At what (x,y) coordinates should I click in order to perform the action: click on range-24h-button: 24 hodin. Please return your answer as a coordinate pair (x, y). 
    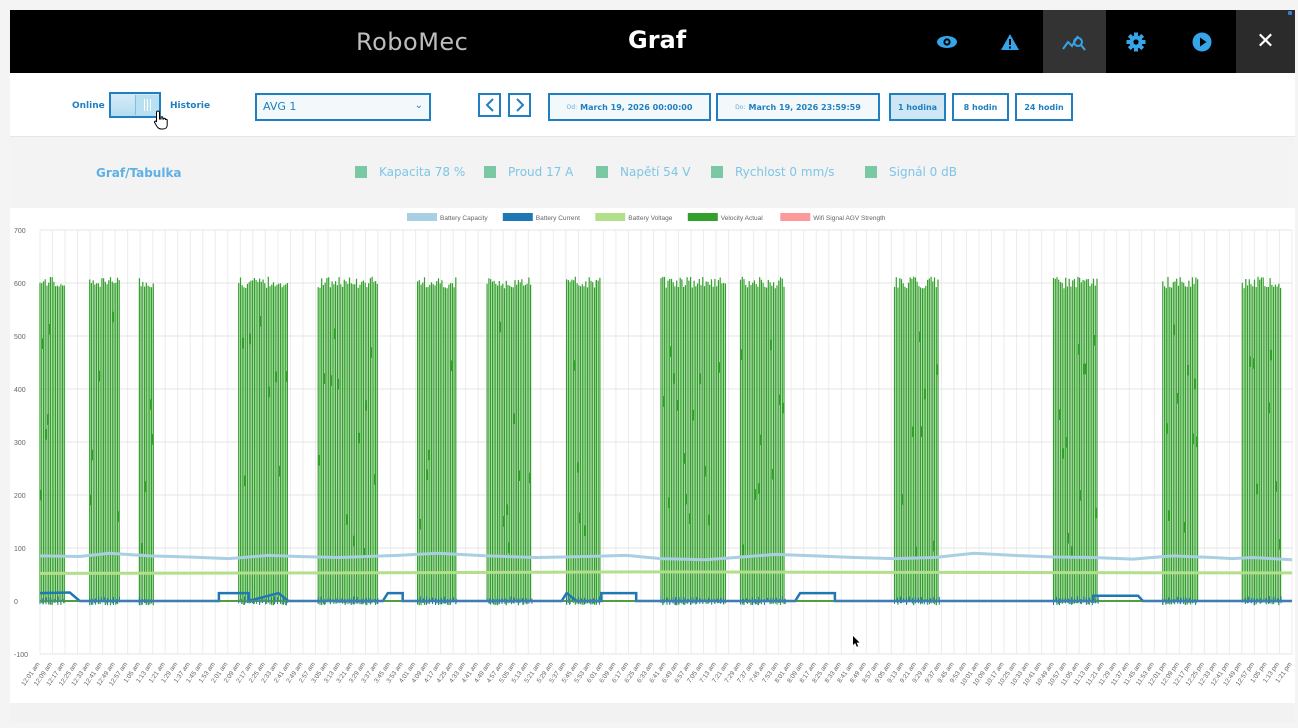
    Looking at the image, I should click on (1044, 107).